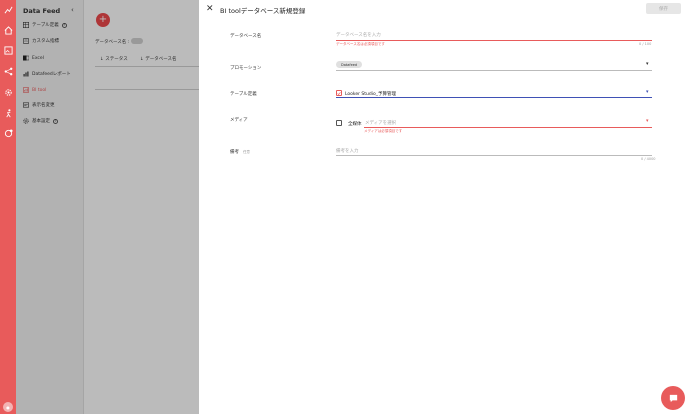 This screenshot has width=688, height=414. What do you see at coordinates (240, 152) in the screenshot?
I see `note-label: 備考 任意` at bounding box center [240, 152].